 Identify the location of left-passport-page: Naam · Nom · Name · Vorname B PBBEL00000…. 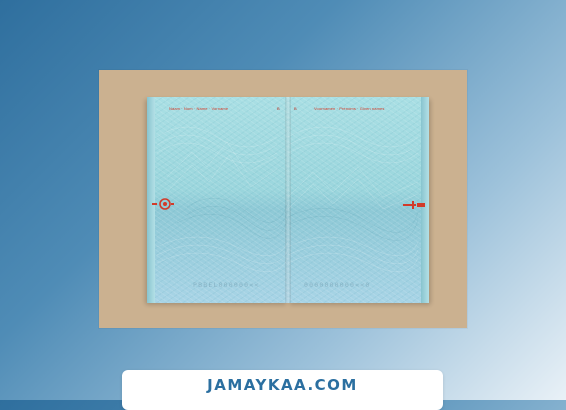
(217, 200).